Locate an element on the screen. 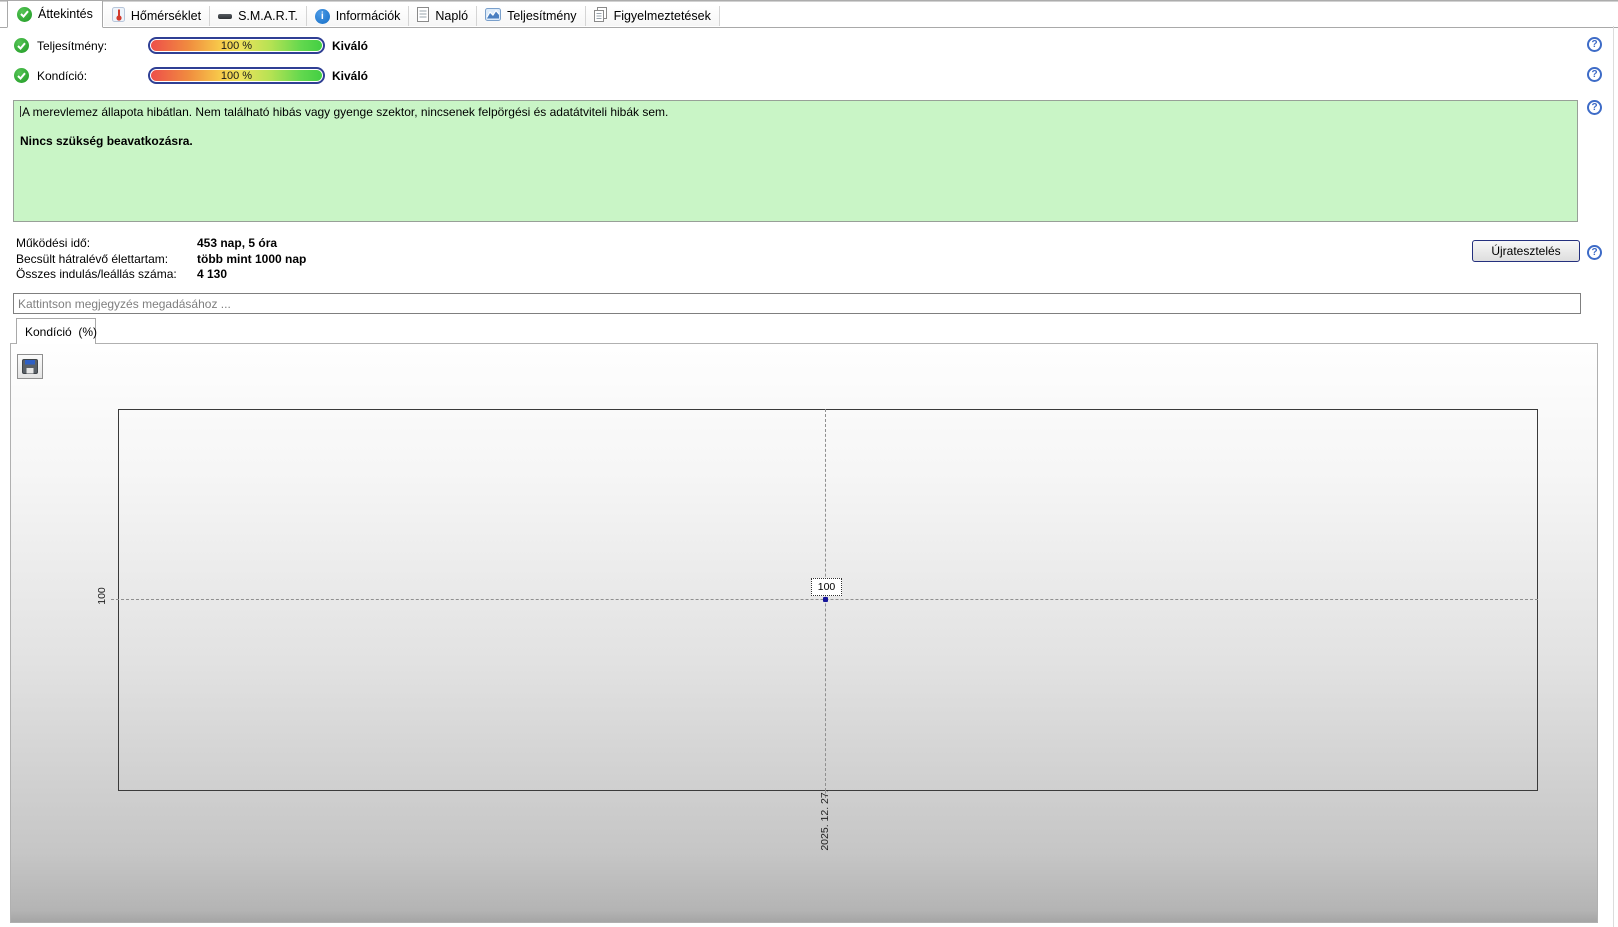  tab-homerseklet: Hőmérséklet is located at coordinates (156, 16).